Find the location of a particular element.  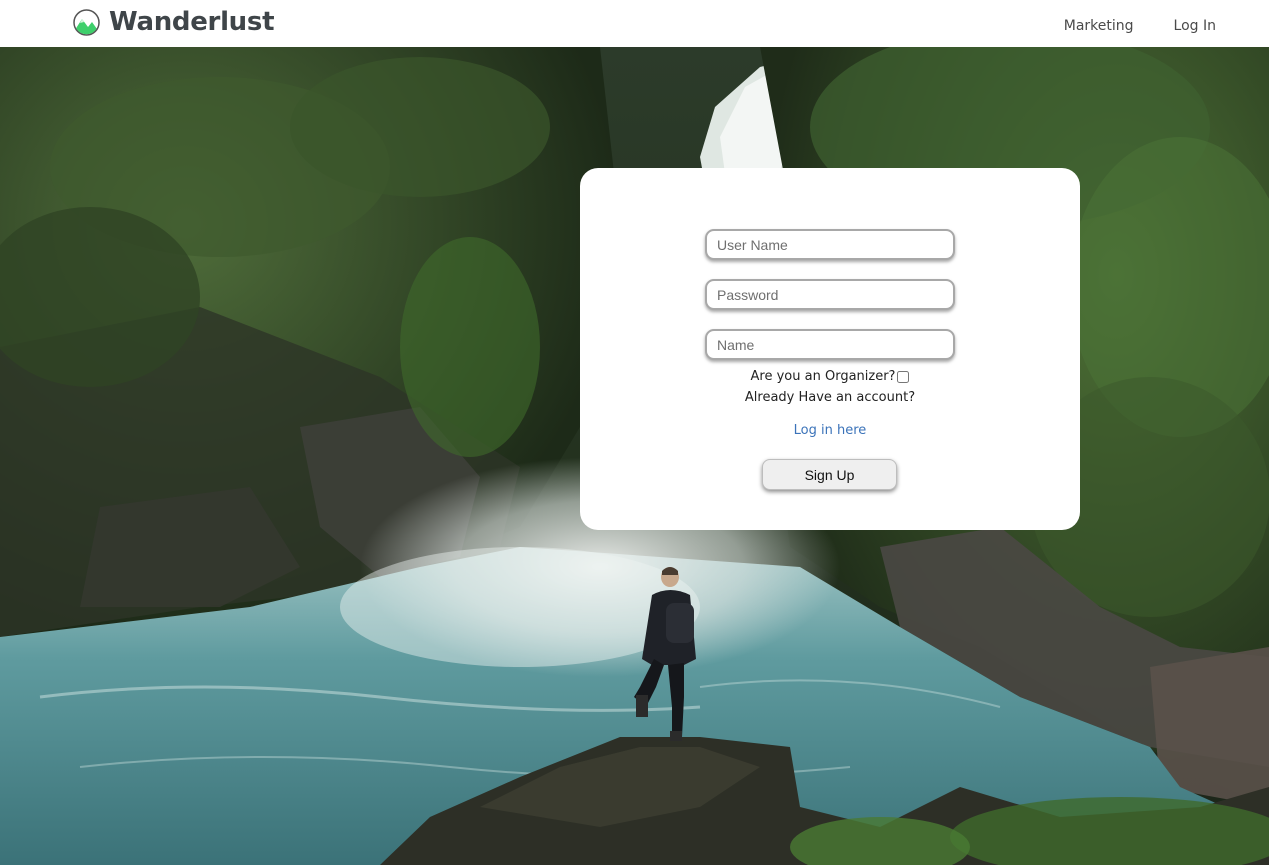

password-input is located at coordinates (830, 294).